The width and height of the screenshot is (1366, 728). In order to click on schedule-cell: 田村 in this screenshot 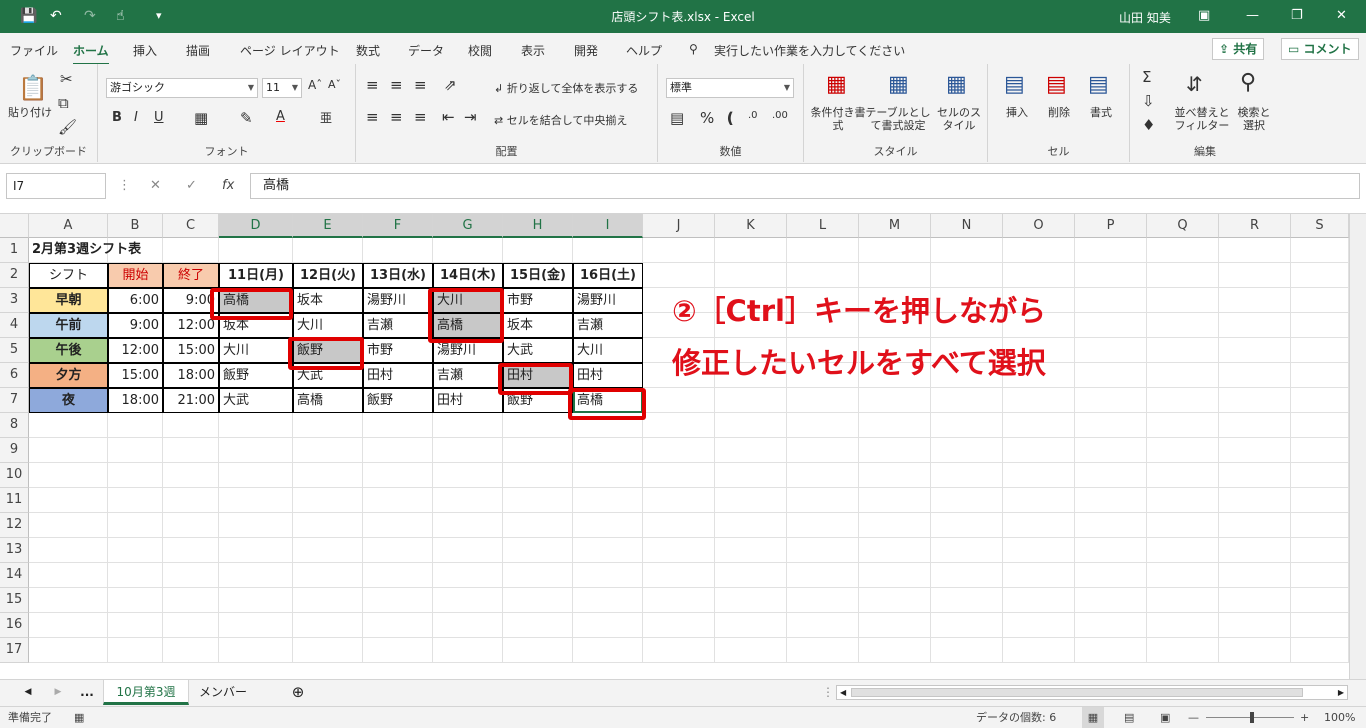, I will do `click(468, 400)`.